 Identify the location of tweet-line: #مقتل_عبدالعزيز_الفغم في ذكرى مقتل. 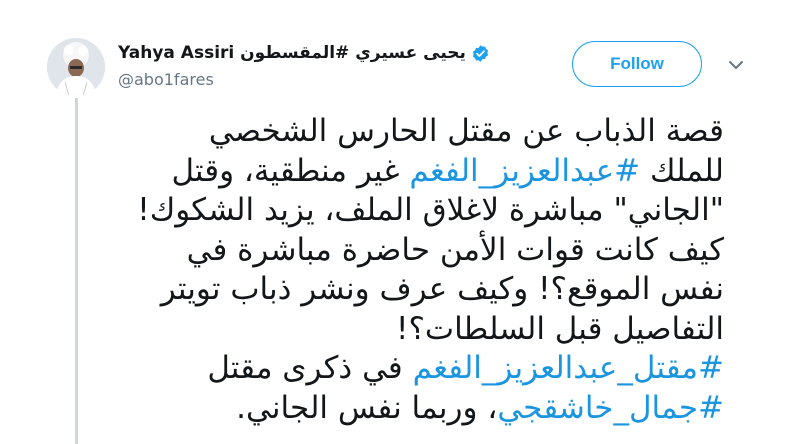
(418, 369).